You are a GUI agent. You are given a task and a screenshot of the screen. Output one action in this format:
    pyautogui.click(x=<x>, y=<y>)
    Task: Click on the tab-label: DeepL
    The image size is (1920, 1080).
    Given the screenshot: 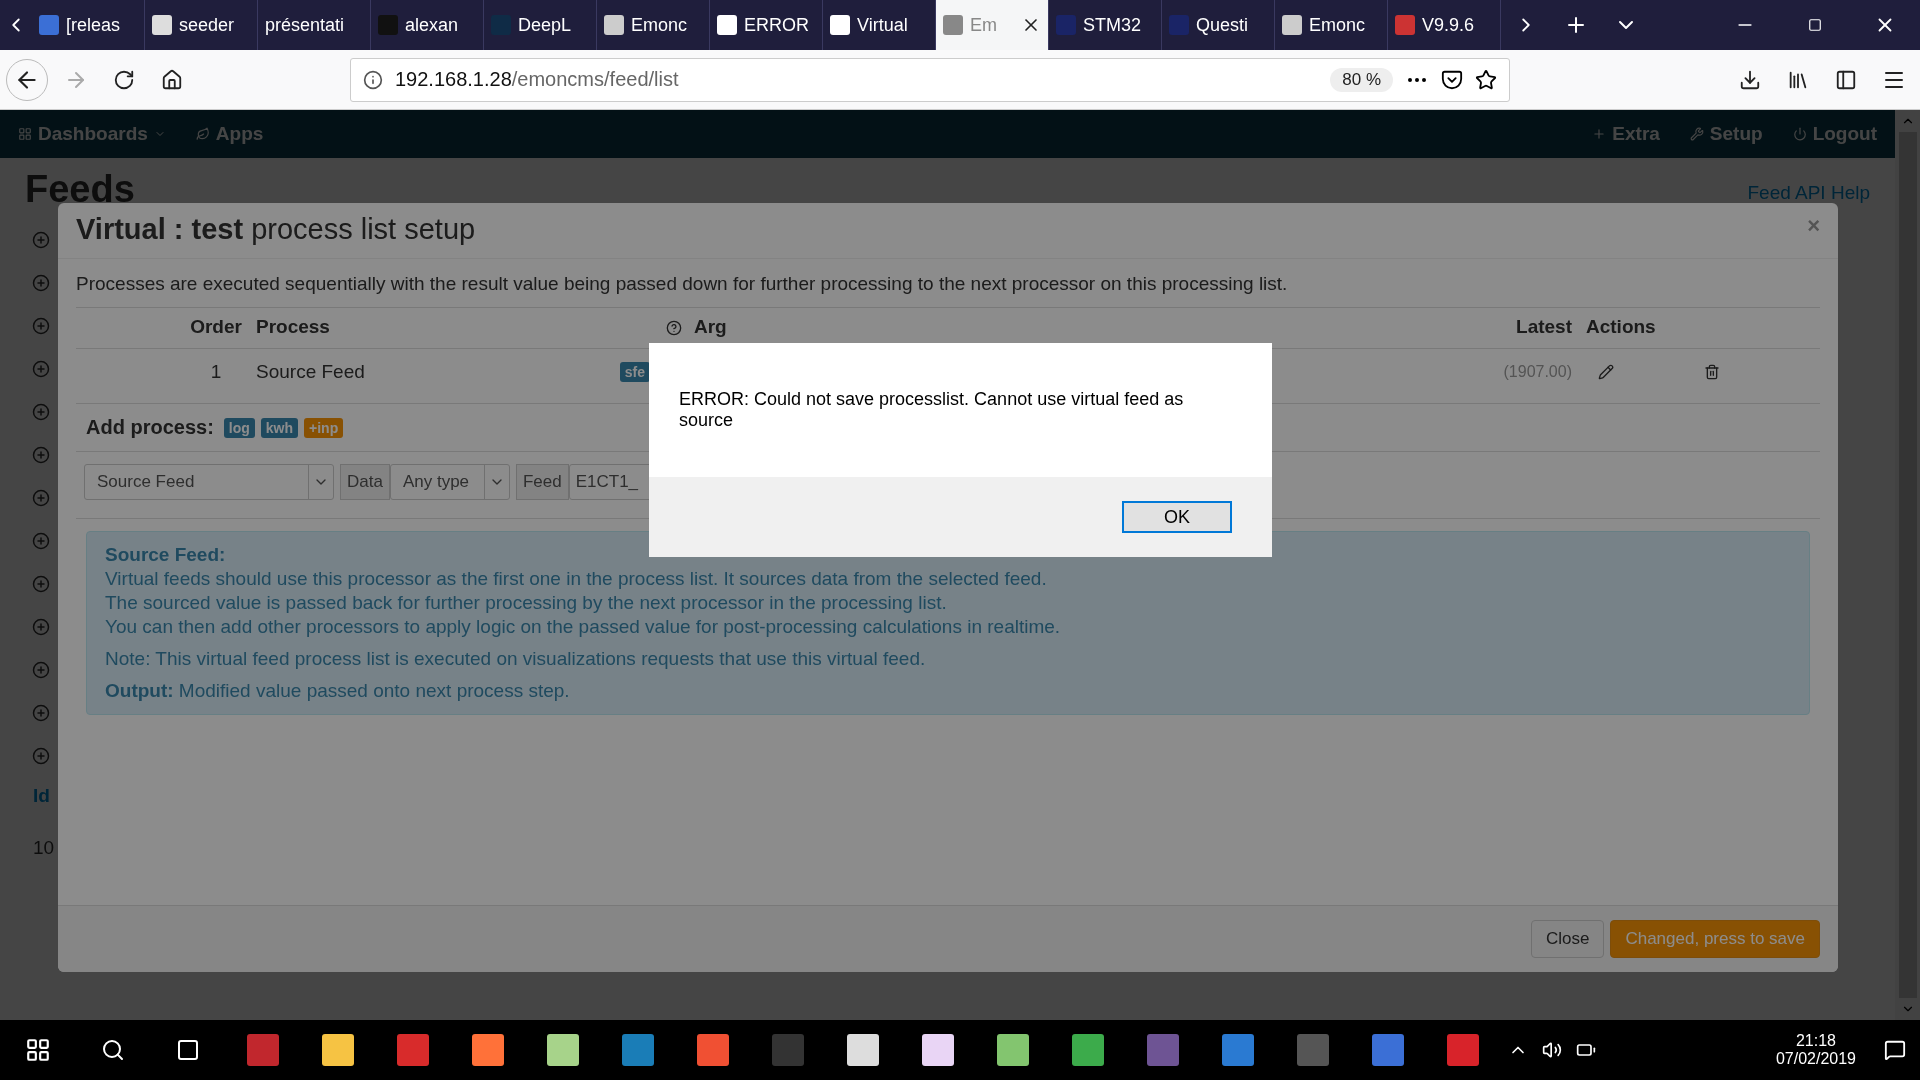 What is the action you would take?
    pyautogui.click(x=545, y=25)
    